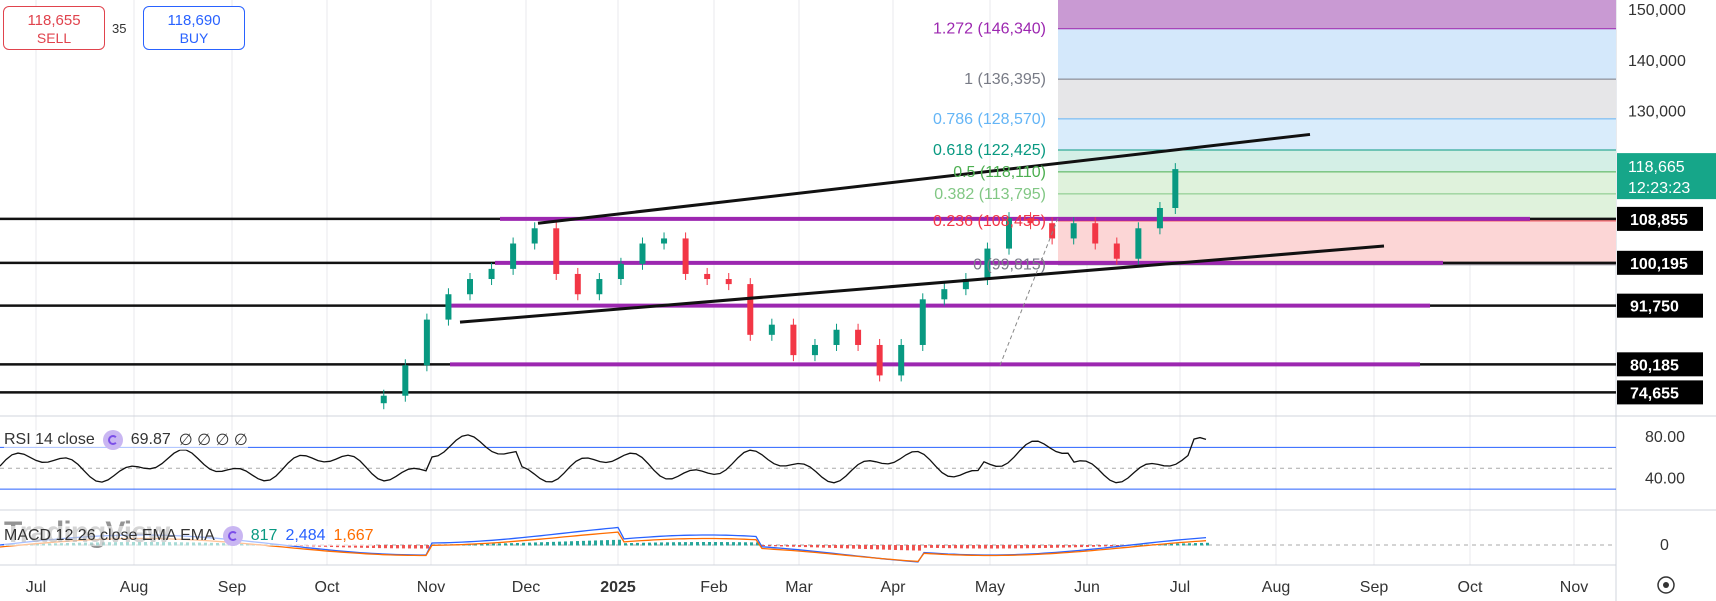 The height and width of the screenshot is (601, 1716). Describe the element at coordinates (999, 172) in the screenshot. I see `fib-level-label: 0.5 (118,110)` at that location.